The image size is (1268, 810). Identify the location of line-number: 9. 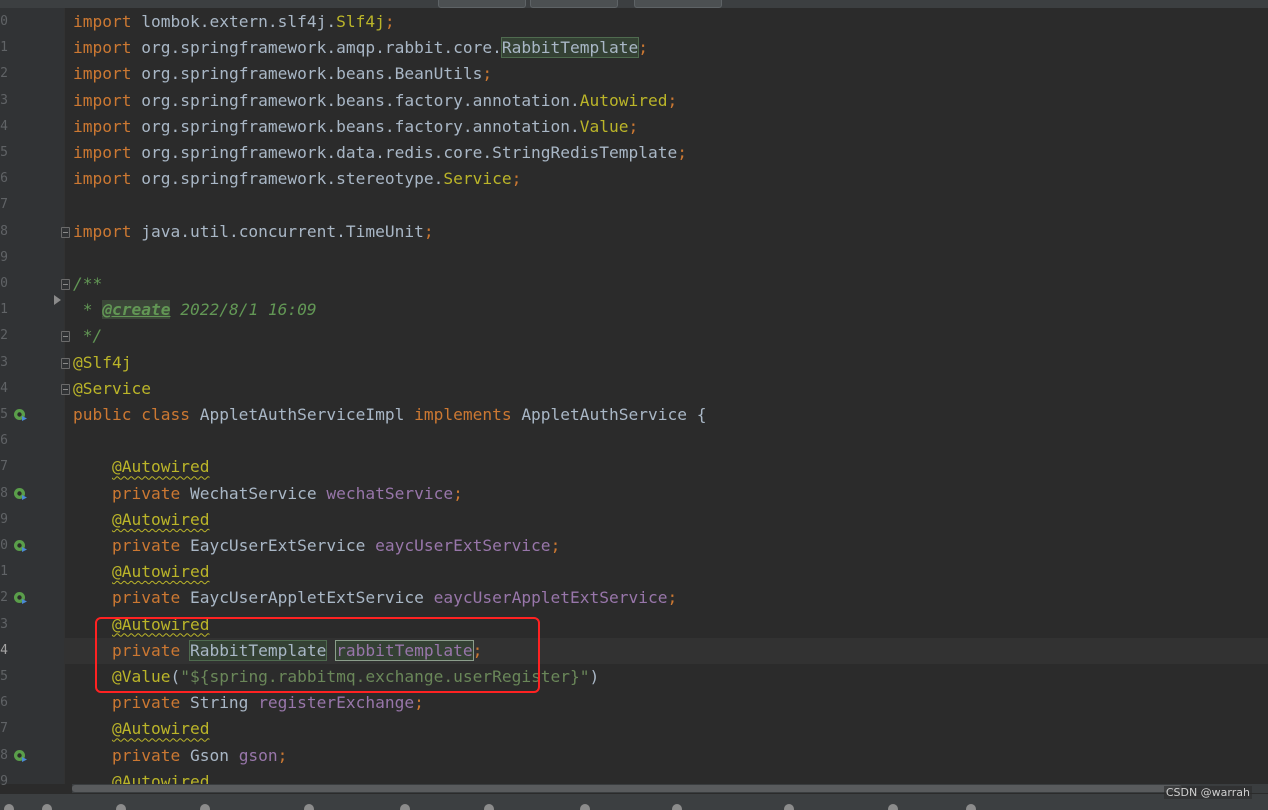
(4, 257).